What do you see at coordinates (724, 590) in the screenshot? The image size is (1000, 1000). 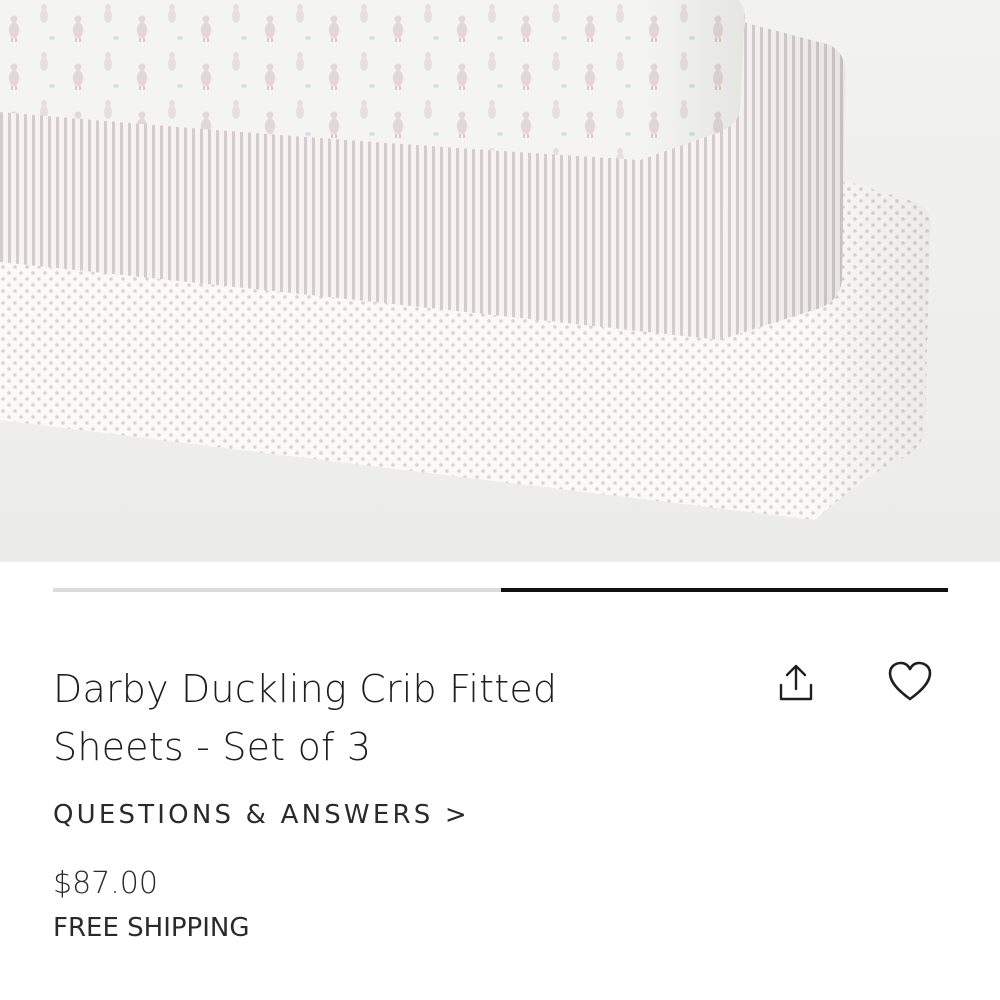 I see `carousel-progress-indicator` at bounding box center [724, 590].